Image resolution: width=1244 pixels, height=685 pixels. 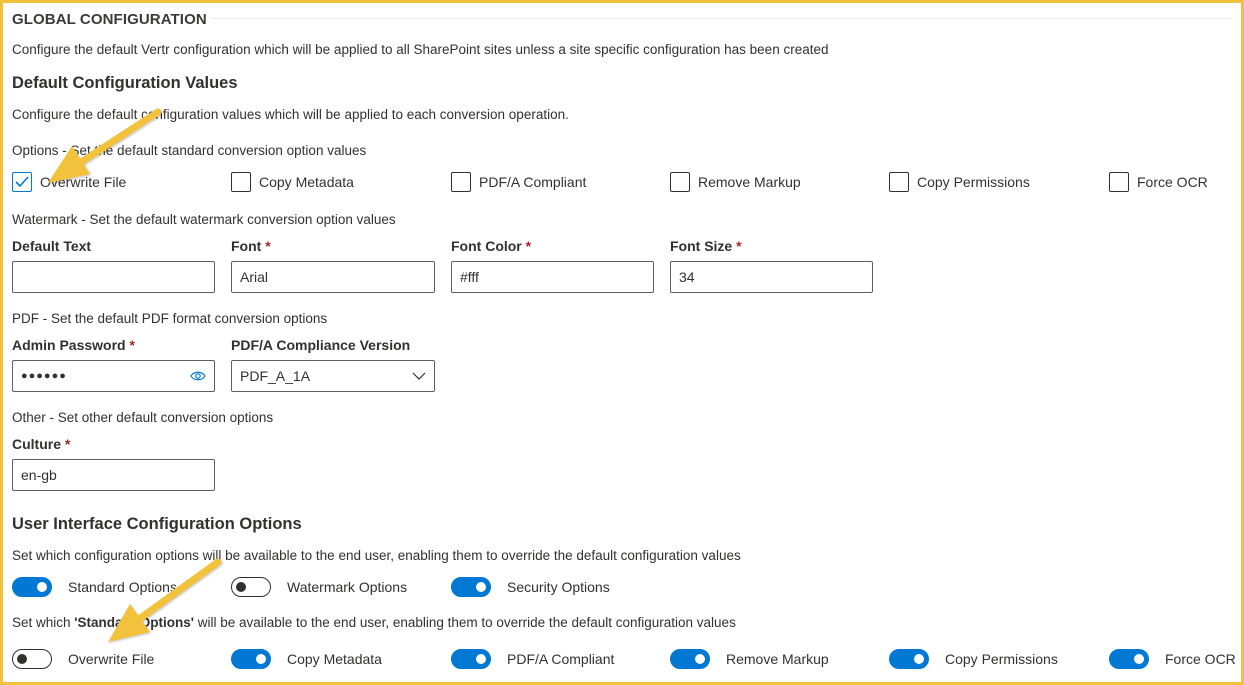 I want to click on ui-options-heading: User Interface Configuration Options, so click(x=157, y=524).